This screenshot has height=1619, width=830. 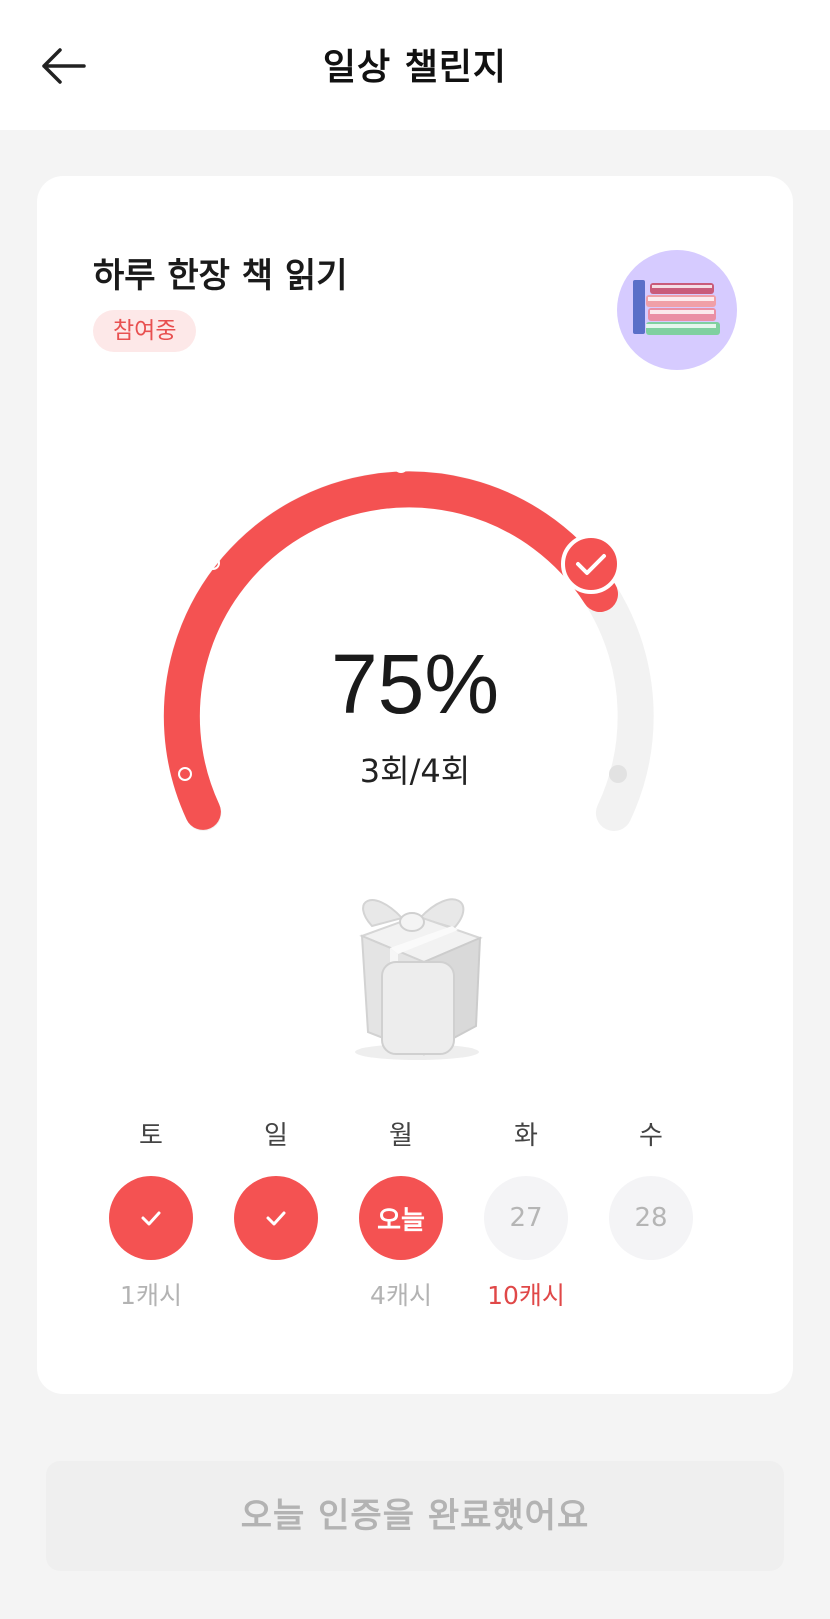 What do you see at coordinates (415, 684) in the screenshot?
I see `progress-percent: 75%` at bounding box center [415, 684].